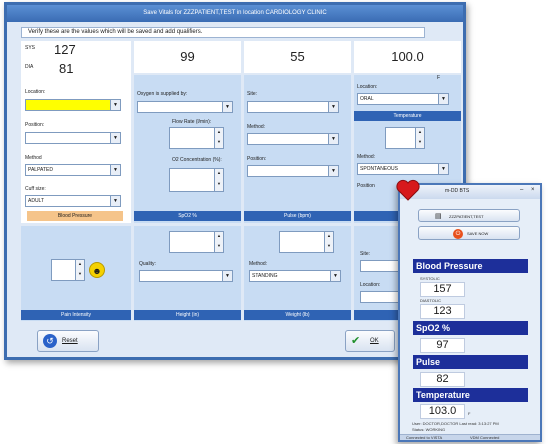 The width and height of the screenshot is (553, 444). Describe the element at coordinates (306, 242) in the screenshot. I see `weight-spinner: ▲ ▼` at that location.